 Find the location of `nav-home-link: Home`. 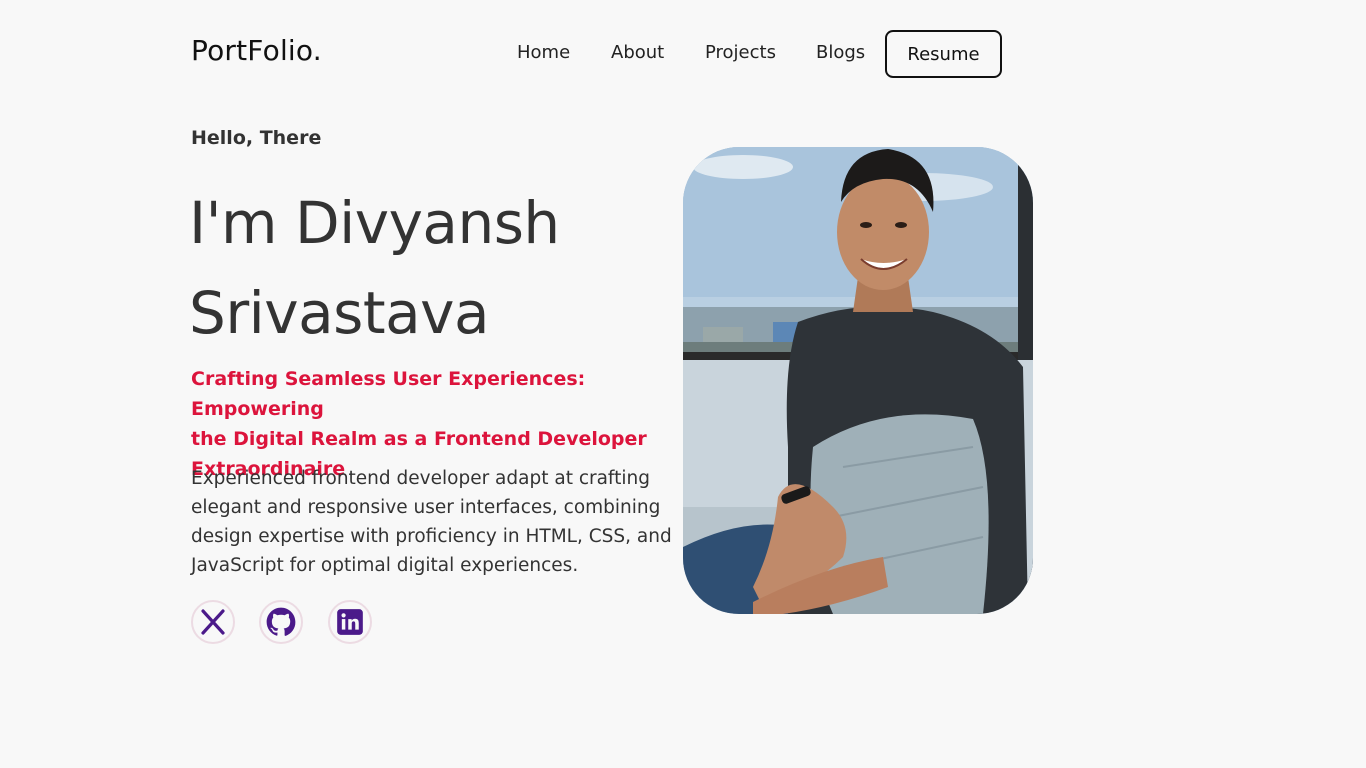

nav-home-link: Home is located at coordinates (543, 52).